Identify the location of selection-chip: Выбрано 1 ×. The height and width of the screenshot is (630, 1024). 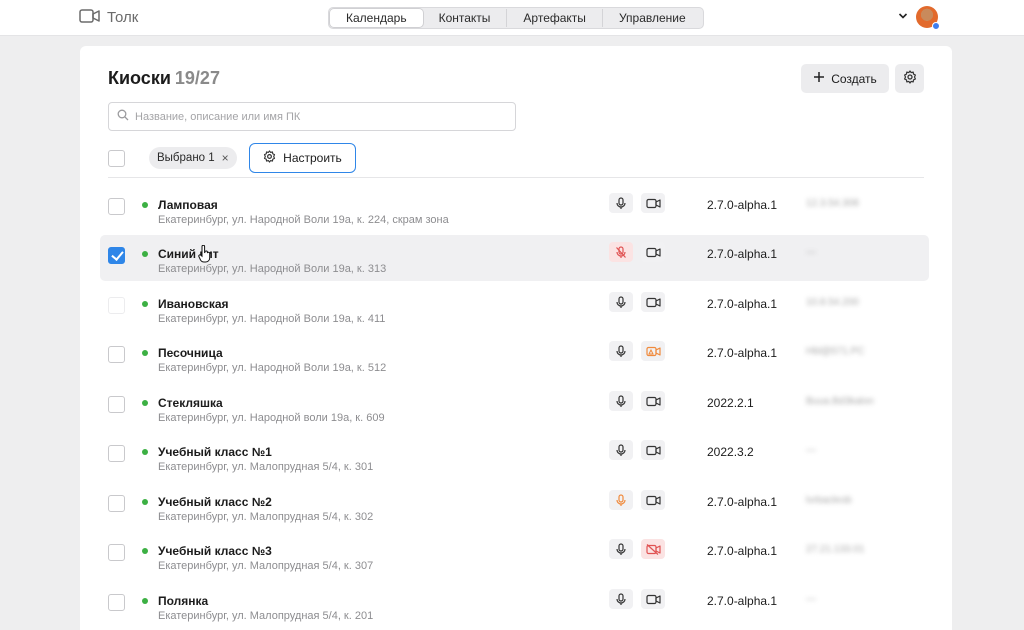
(193, 158).